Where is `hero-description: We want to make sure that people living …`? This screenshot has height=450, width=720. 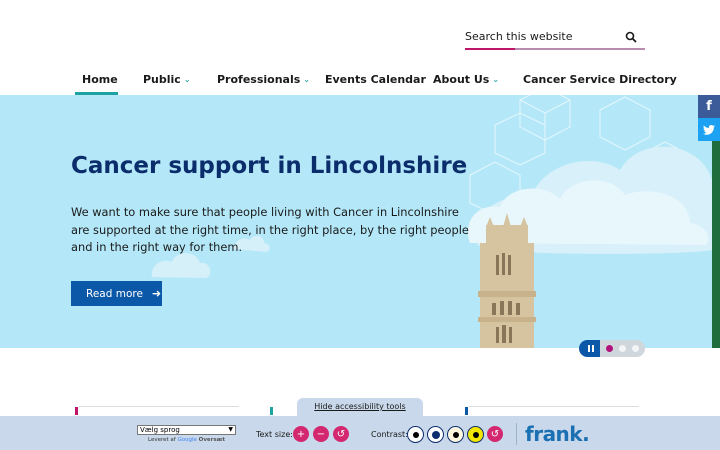 hero-description: We want to make sure that people living … is located at coordinates (270, 229).